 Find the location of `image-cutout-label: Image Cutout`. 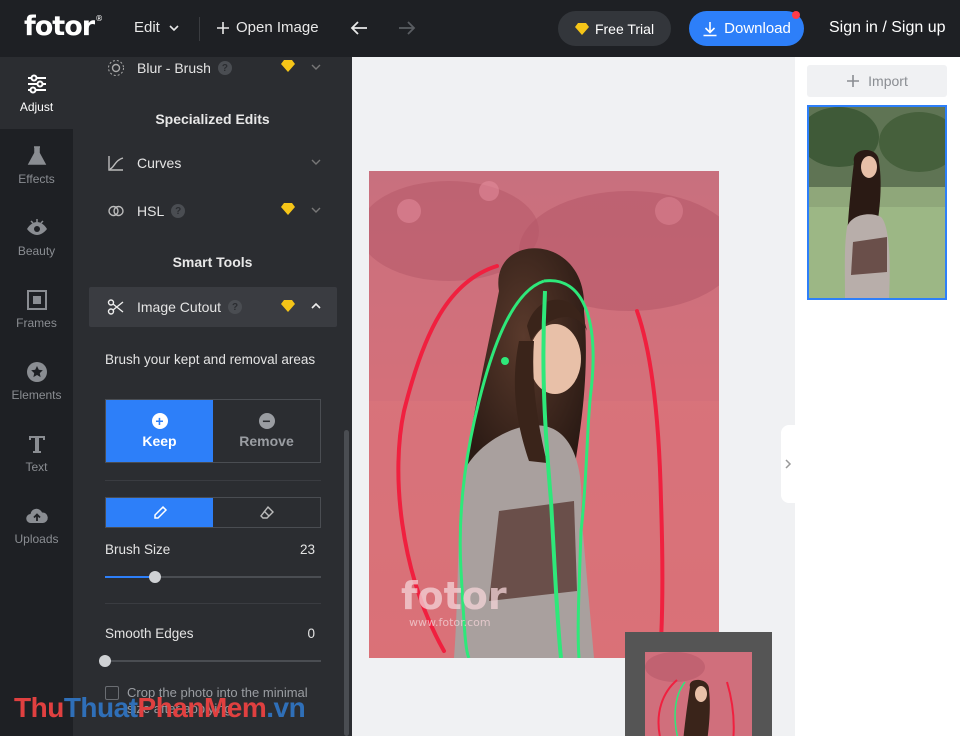

image-cutout-label: Image Cutout is located at coordinates (179, 307).